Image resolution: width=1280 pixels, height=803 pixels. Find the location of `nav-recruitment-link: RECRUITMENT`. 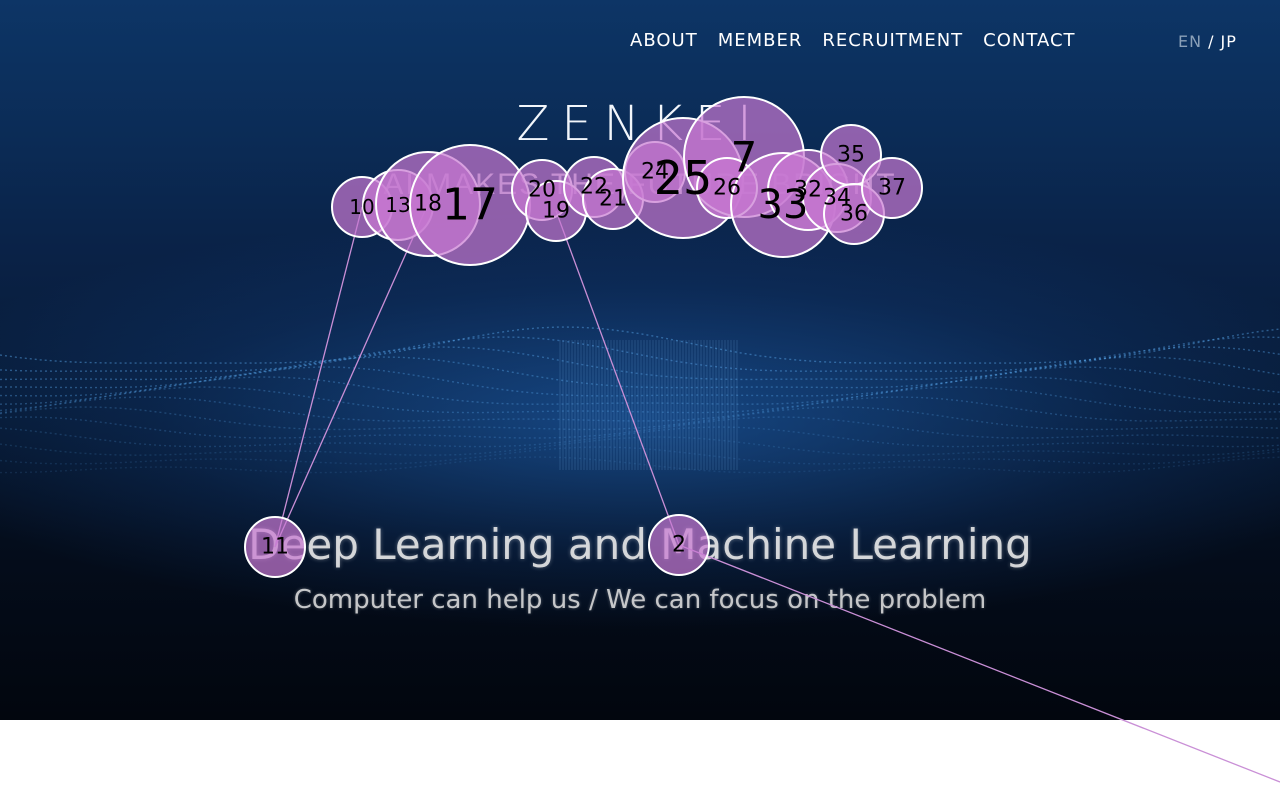

nav-recruitment-link: RECRUITMENT is located at coordinates (892, 40).